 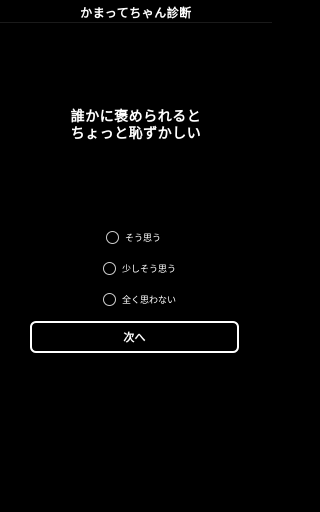 What do you see at coordinates (136, 22) in the screenshot?
I see `header-divider` at bounding box center [136, 22].